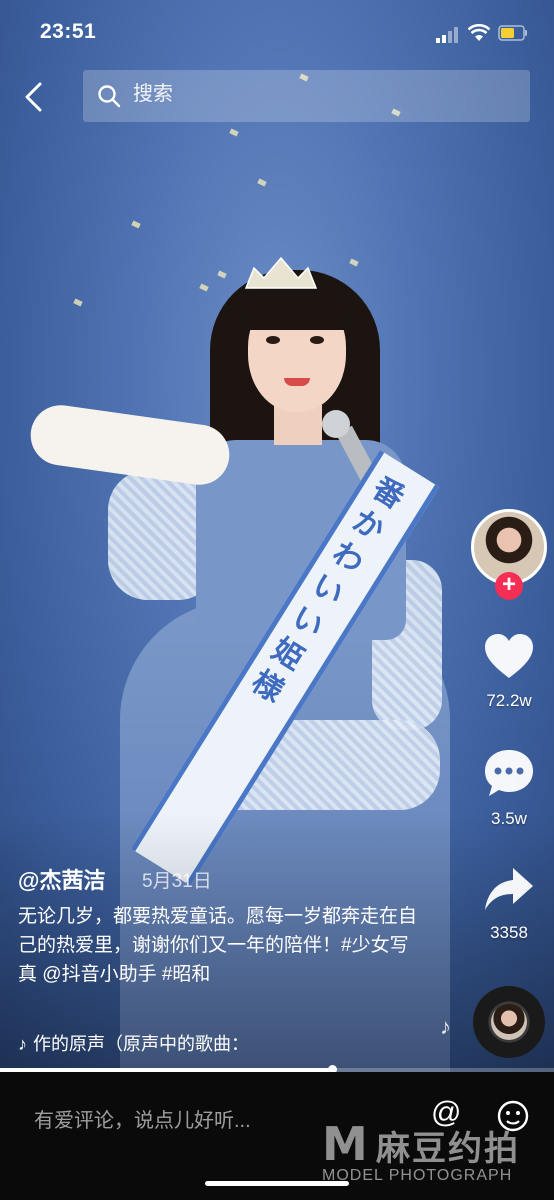 The height and width of the screenshot is (1200, 554). I want to click on microphone-icon, so click(336, 424).